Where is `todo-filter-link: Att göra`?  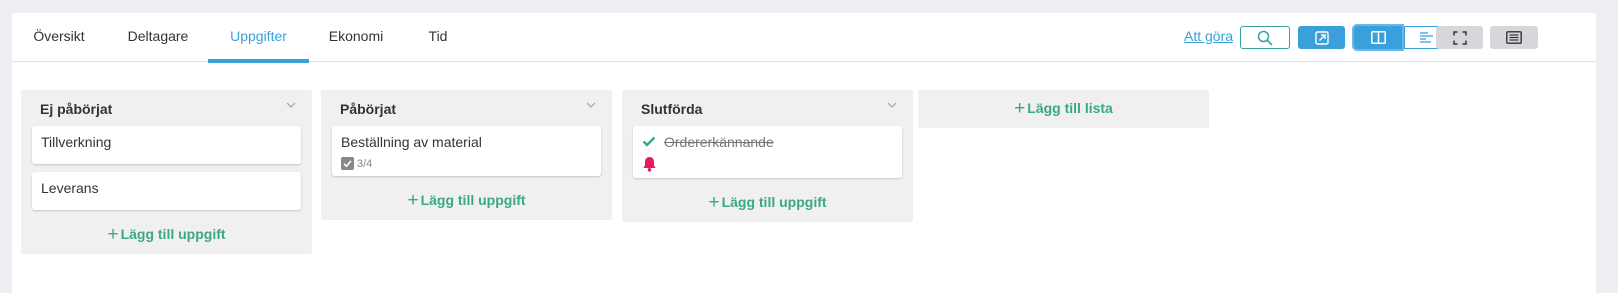
todo-filter-link: Att göra is located at coordinates (1208, 36).